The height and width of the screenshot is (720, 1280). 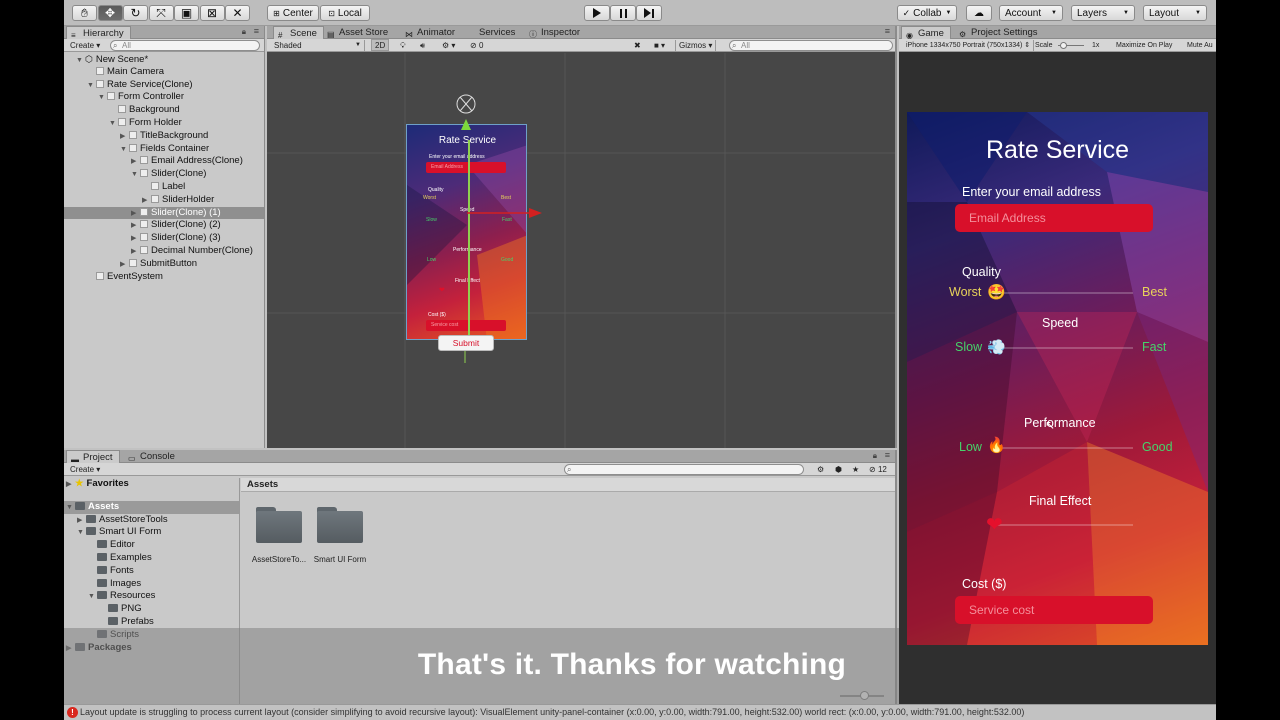 What do you see at coordinates (110, 13) in the screenshot?
I see `move-tool-button: ✥` at bounding box center [110, 13].